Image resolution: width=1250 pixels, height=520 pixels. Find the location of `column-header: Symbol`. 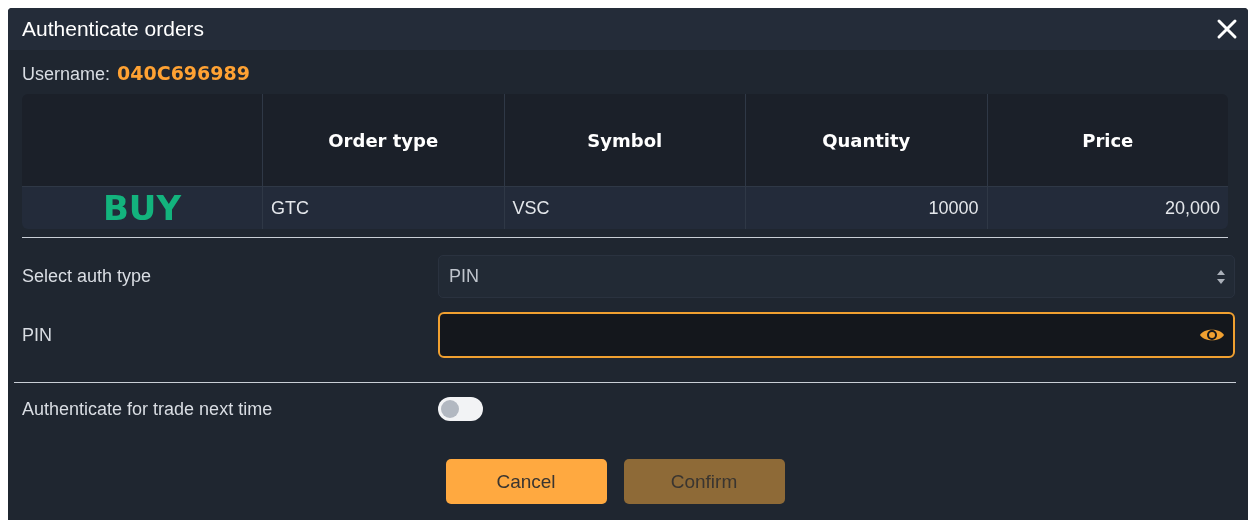

column-header: Symbol is located at coordinates (624, 140).